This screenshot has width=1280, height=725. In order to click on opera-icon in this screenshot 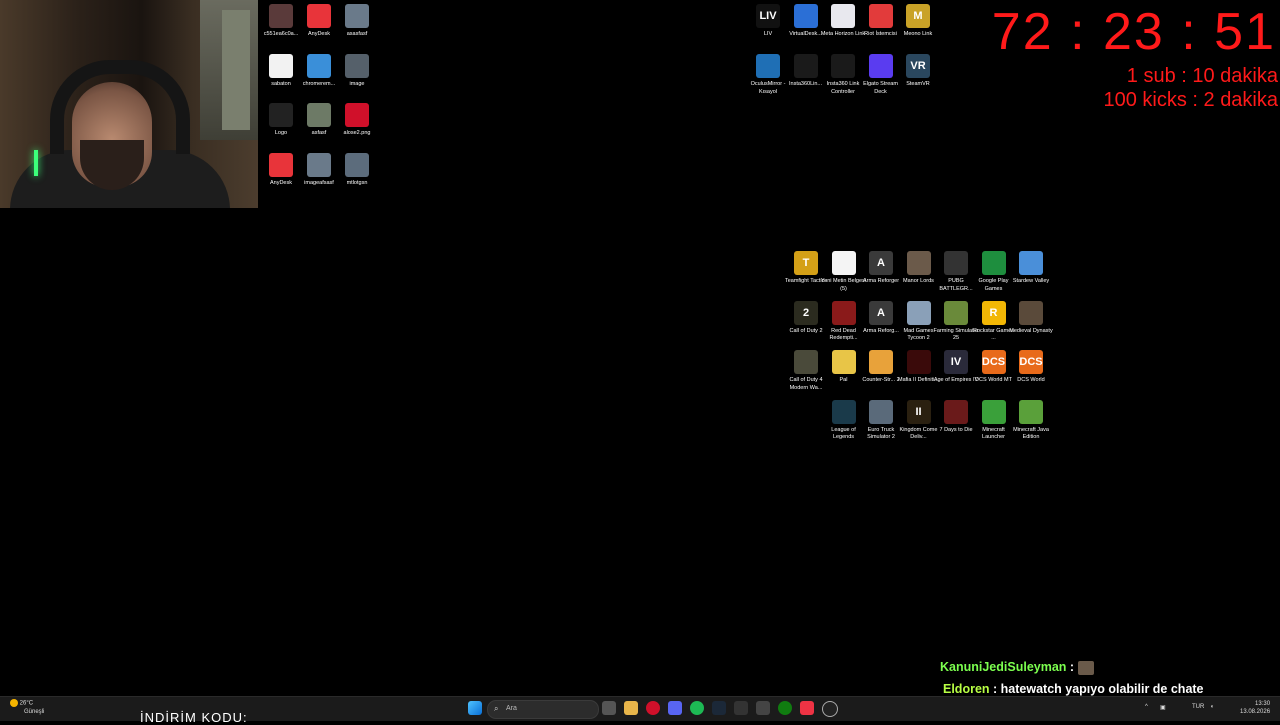, I will do `click(357, 115)`.